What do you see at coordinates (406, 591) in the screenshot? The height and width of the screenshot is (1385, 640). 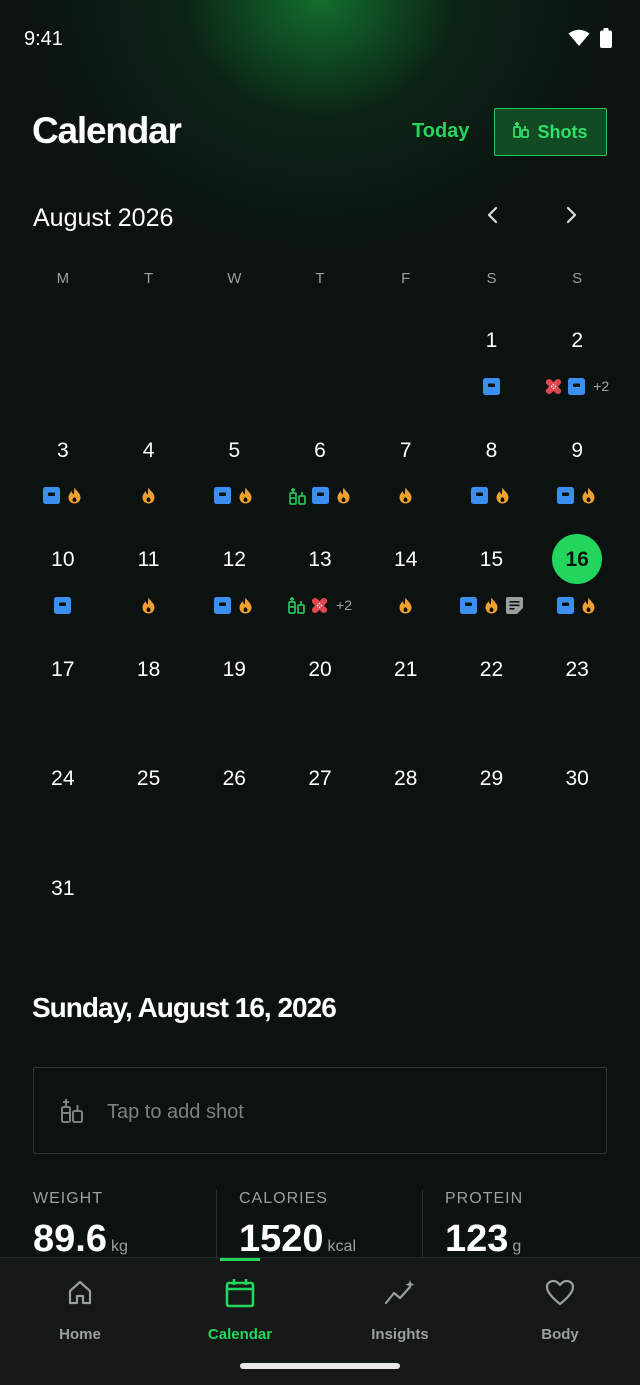 I see `calendar-day: 14` at bounding box center [406, 591].